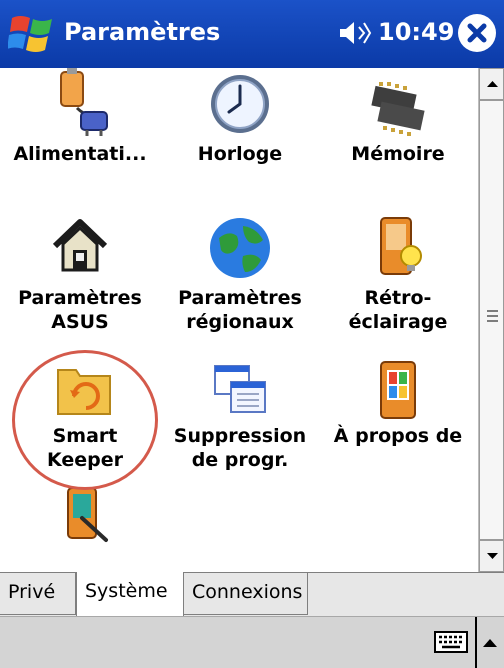 Image resolution: width=504 pixels, height=668 pixels. I want to click on item-label-line2: régionaux, so click(240, 322).